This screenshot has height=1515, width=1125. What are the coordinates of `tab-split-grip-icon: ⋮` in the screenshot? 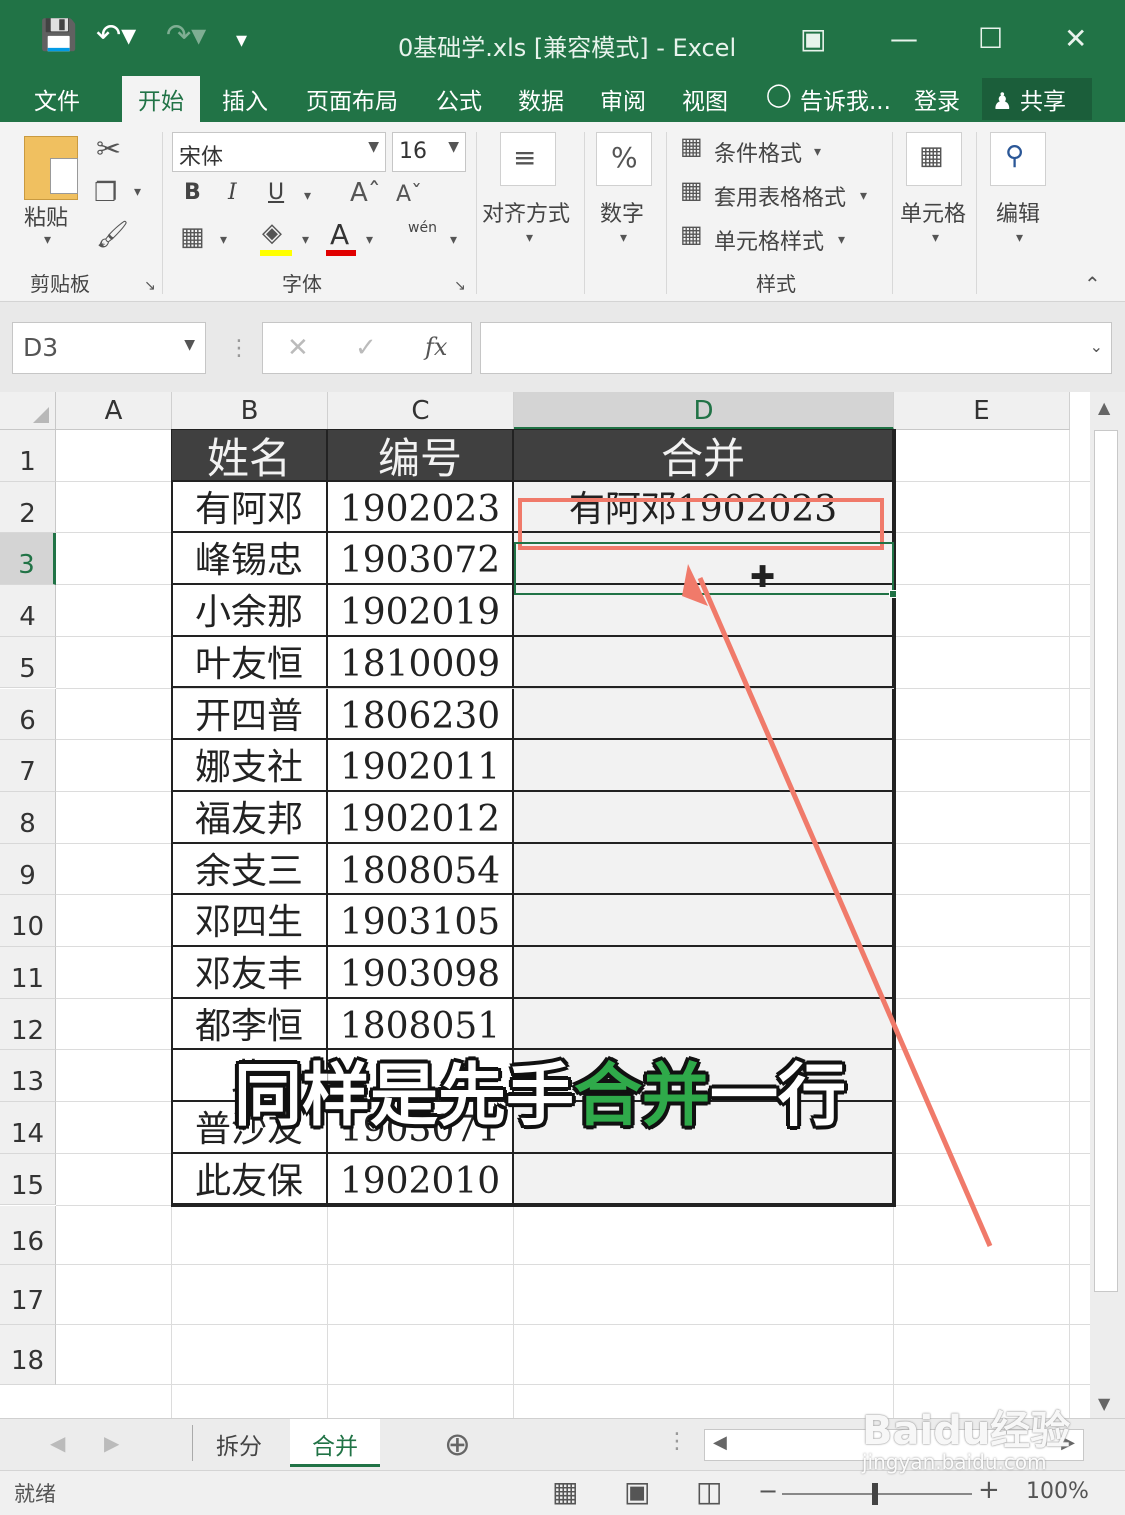 It's located at (677, 1441).